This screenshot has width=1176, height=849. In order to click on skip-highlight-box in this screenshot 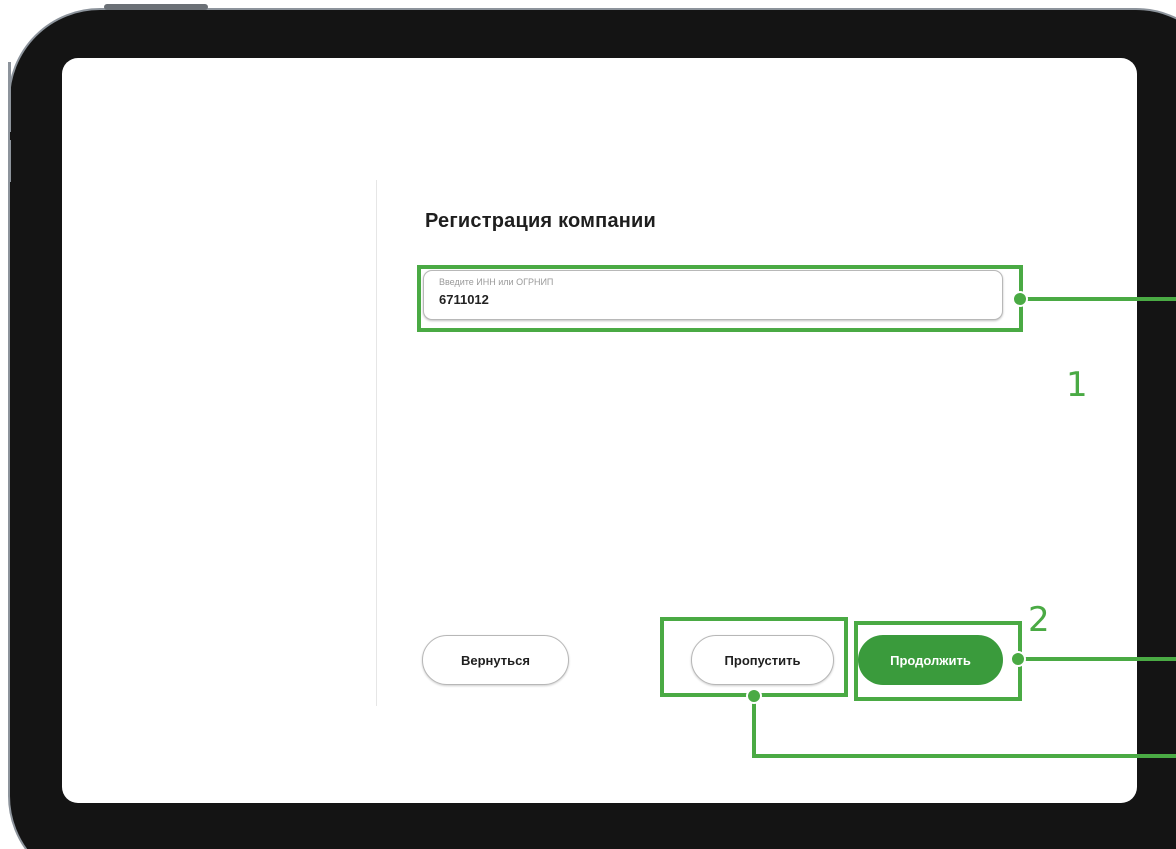, I will do `click(754, 657)`.